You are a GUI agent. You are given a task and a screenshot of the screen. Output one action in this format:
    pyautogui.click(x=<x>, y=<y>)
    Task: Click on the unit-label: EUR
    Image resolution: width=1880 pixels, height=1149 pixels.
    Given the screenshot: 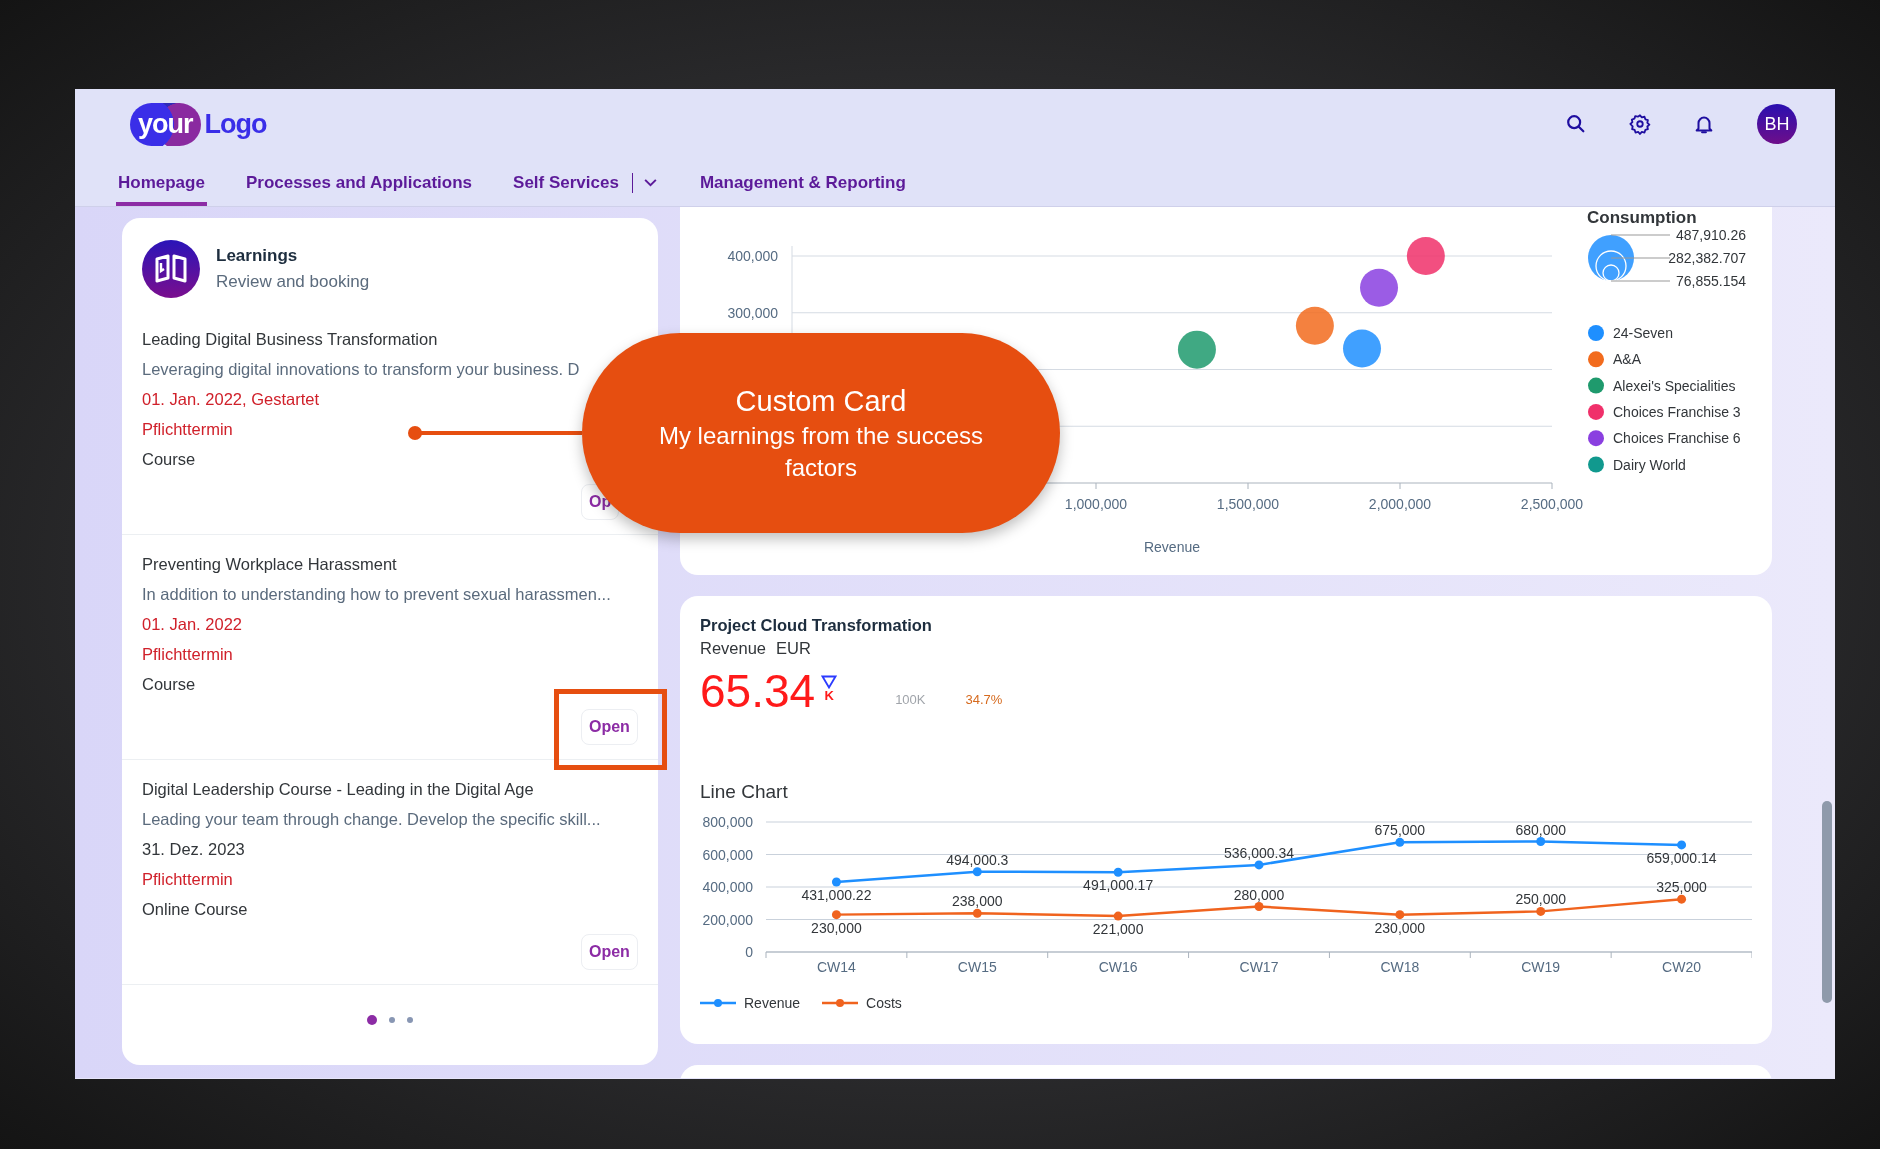 What is the action you would take?
    pyautogui.click(x=793, y=648)
    